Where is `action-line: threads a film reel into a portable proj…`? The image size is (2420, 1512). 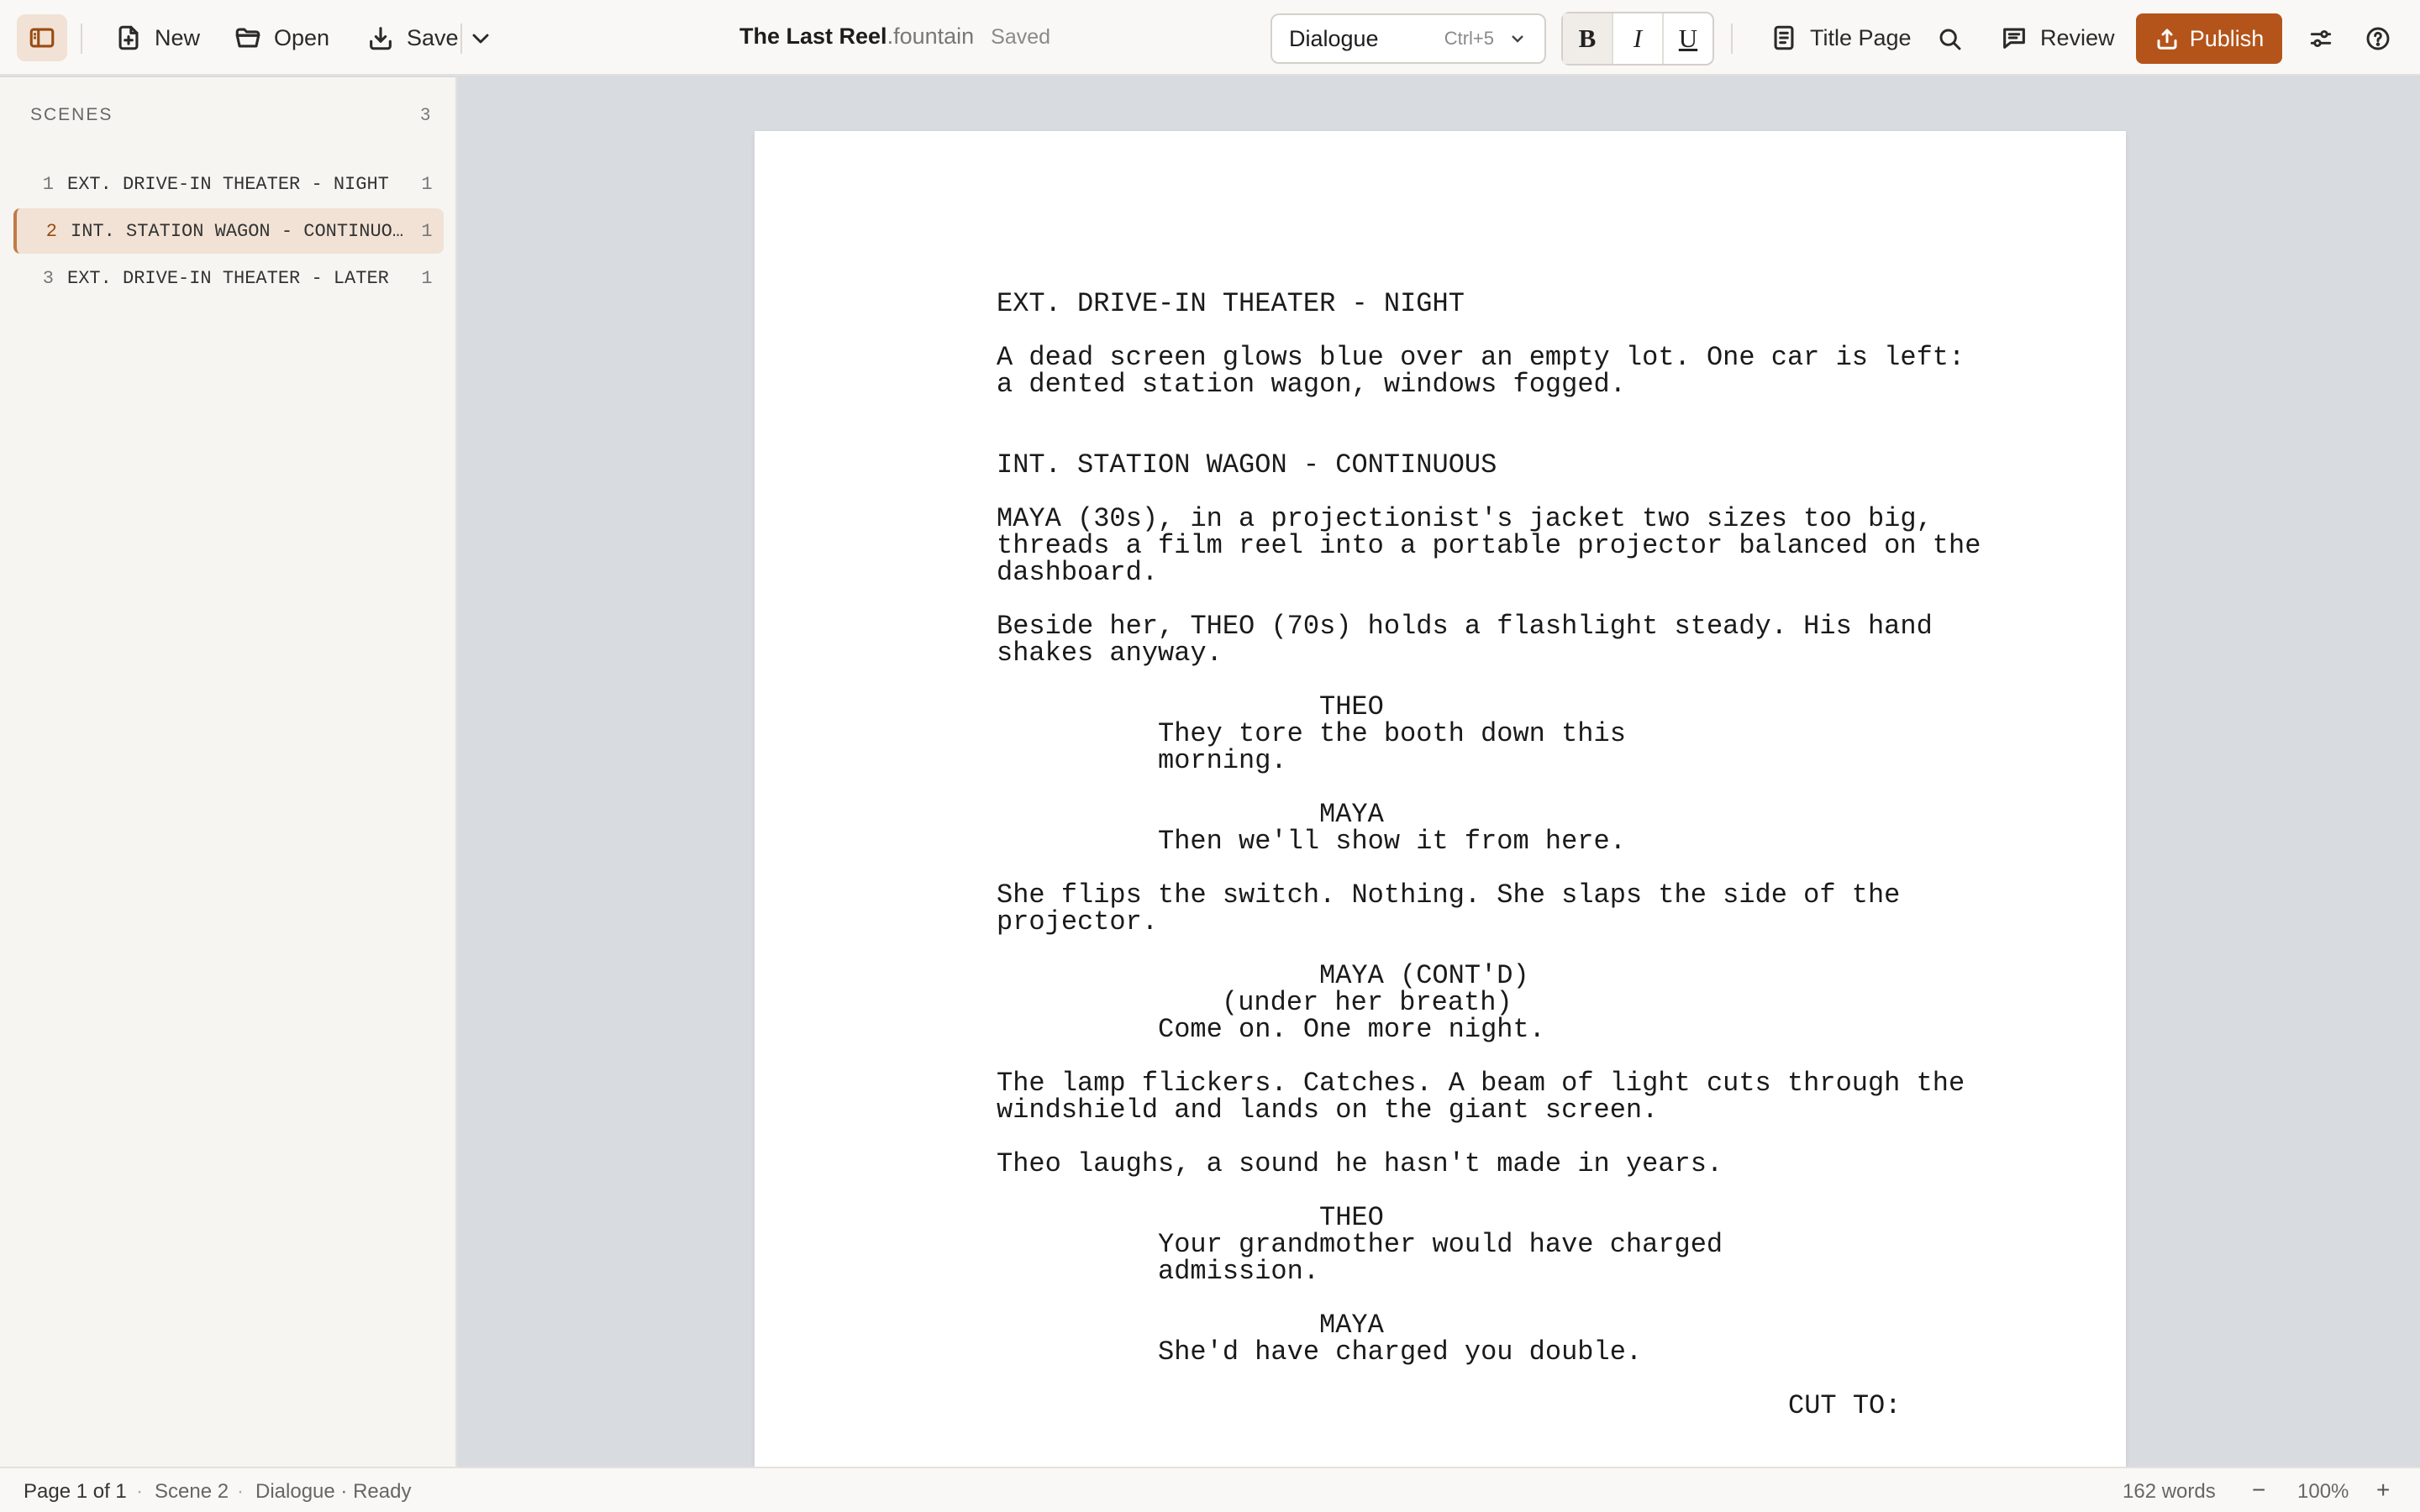 action-line: threads a film reel into a portable proj… is located at coordinates (1489, 546).